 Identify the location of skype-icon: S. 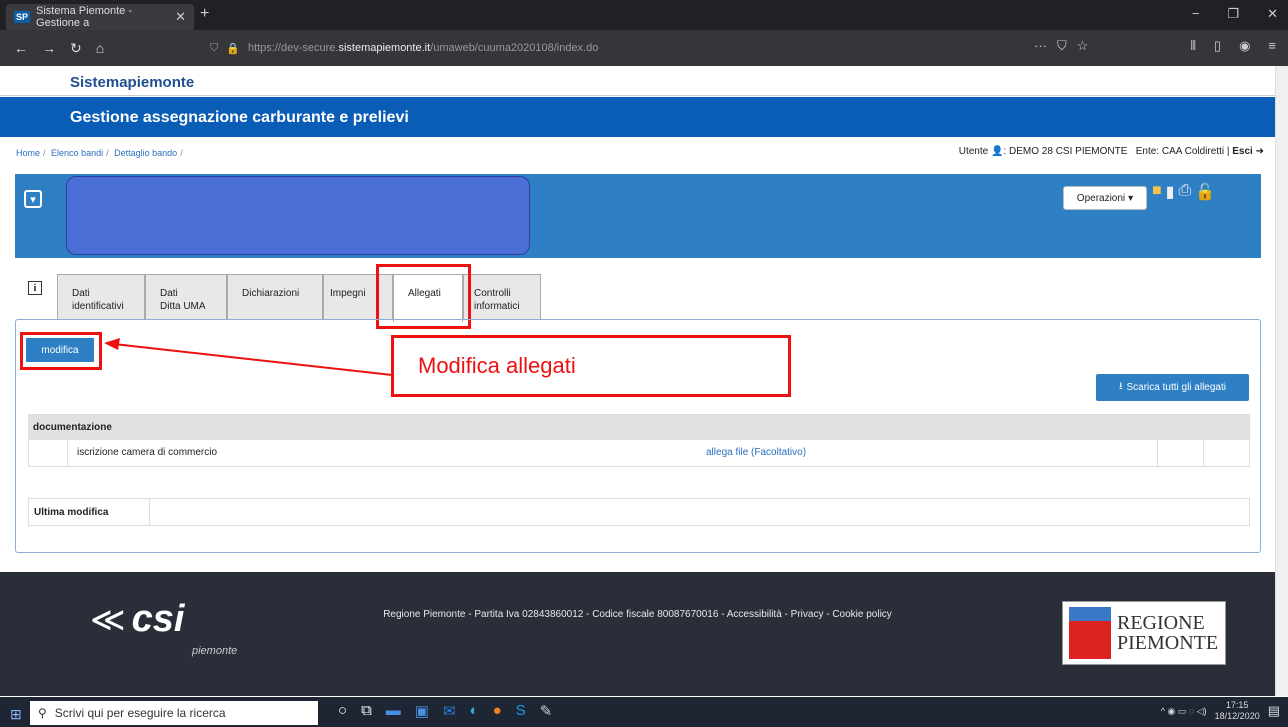
(521, 711).